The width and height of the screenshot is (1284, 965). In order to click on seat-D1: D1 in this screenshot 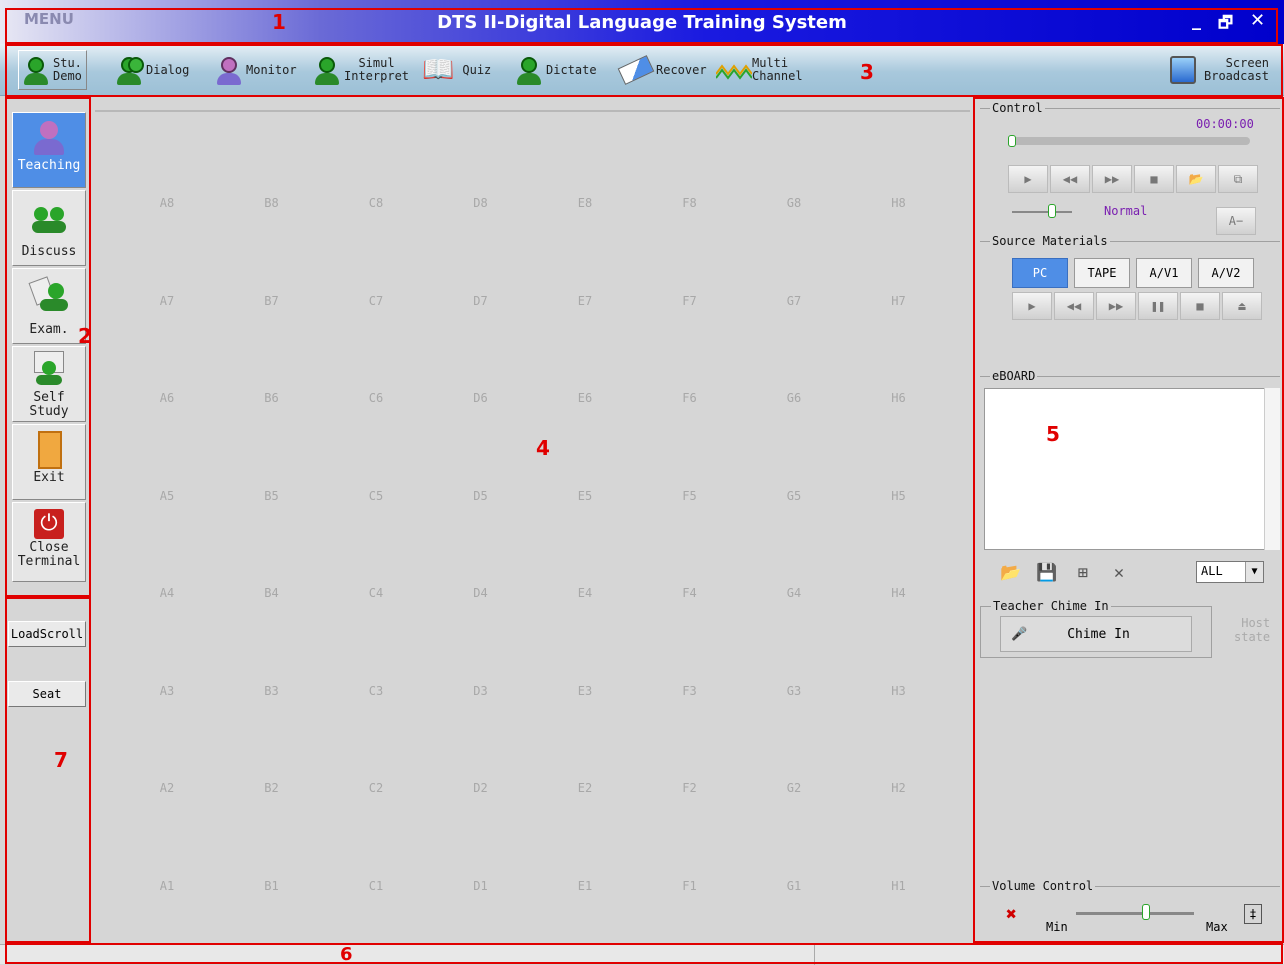, I will do `click(481, 886)`.